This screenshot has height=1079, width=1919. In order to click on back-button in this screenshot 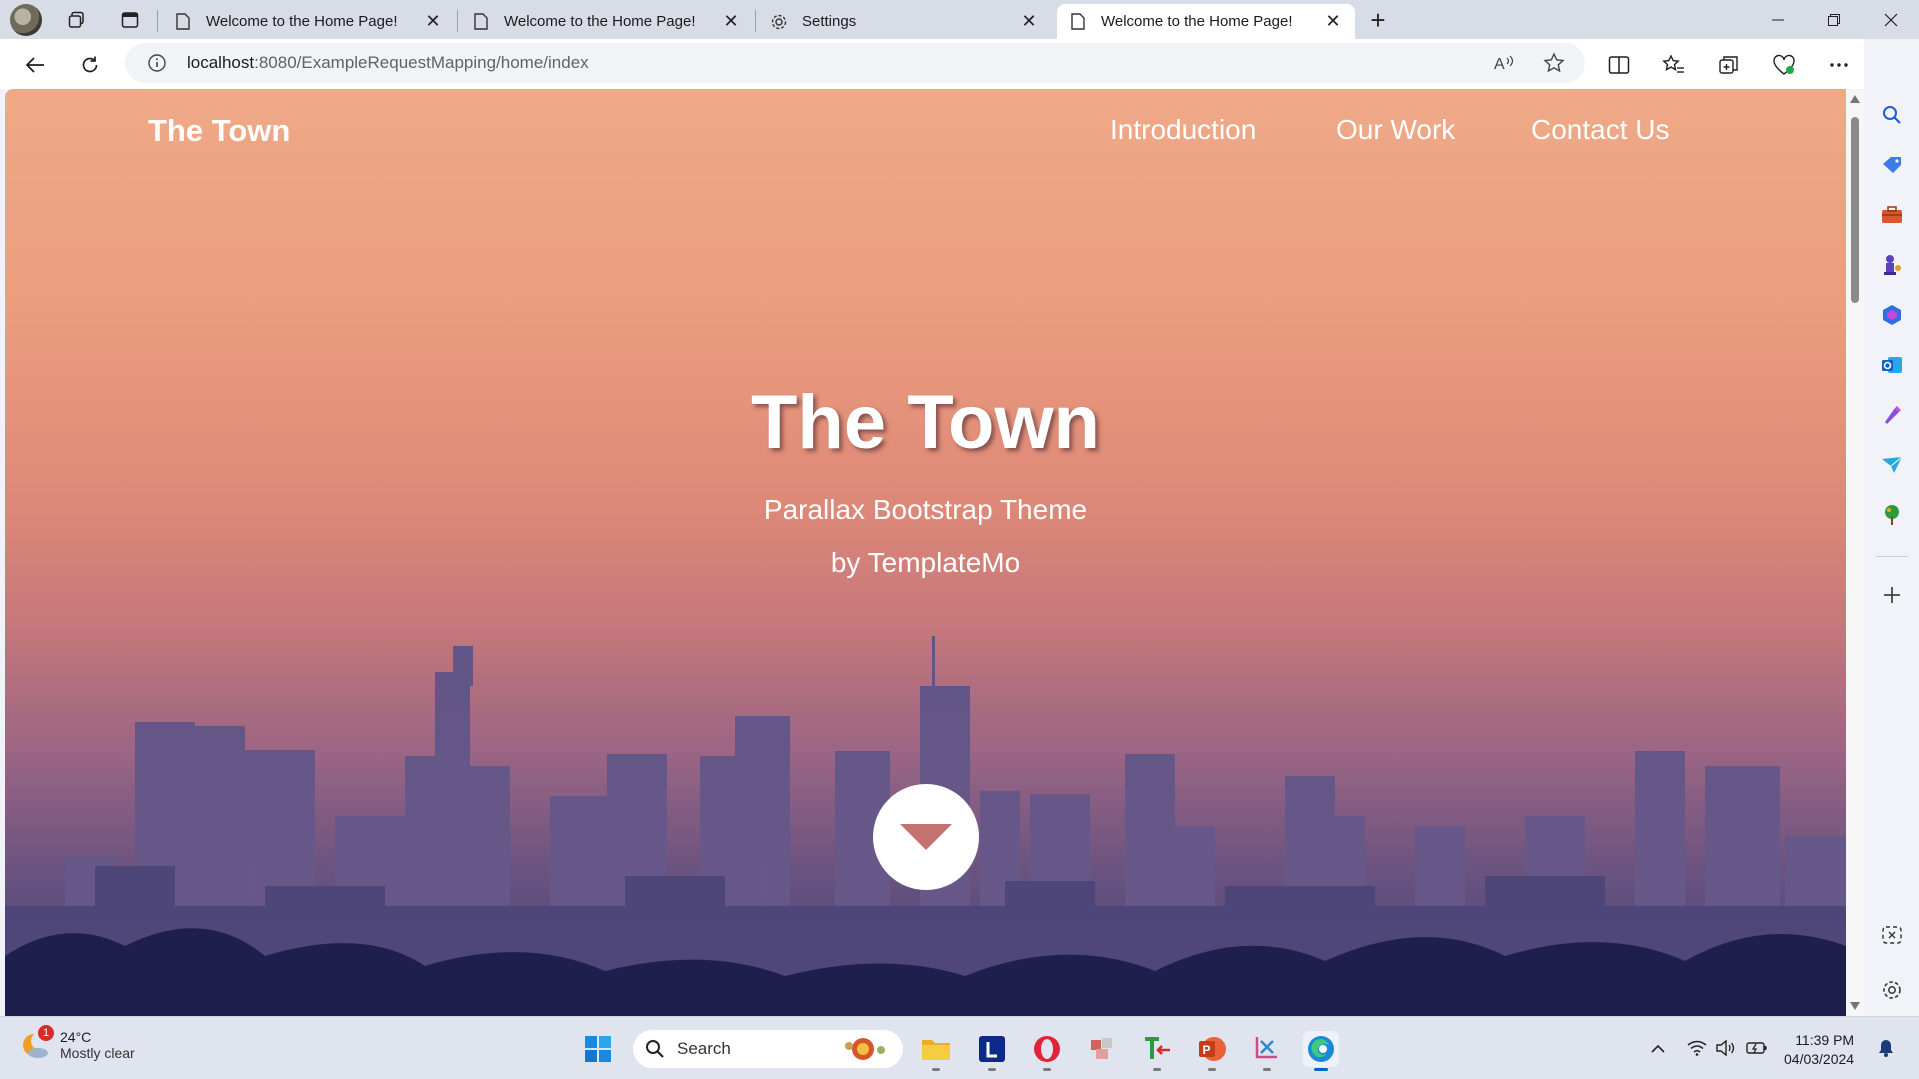, I will do `click(35, 65)`.